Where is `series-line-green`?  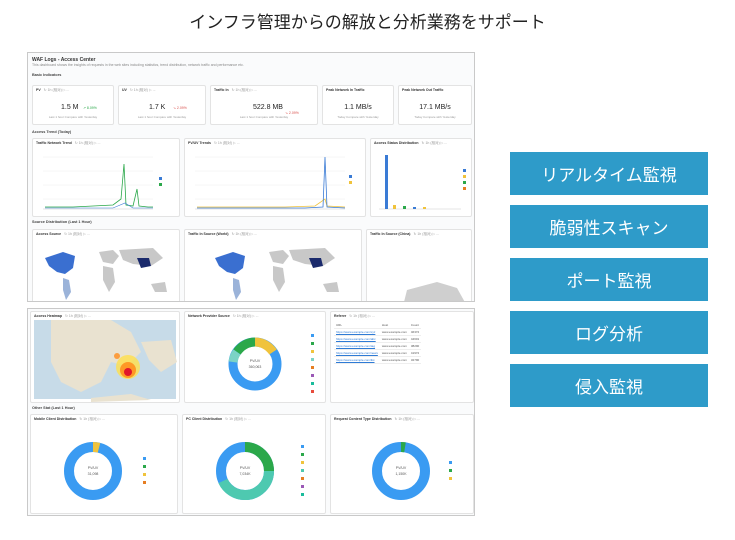 series-line-green is located at coordinates (99, 185).